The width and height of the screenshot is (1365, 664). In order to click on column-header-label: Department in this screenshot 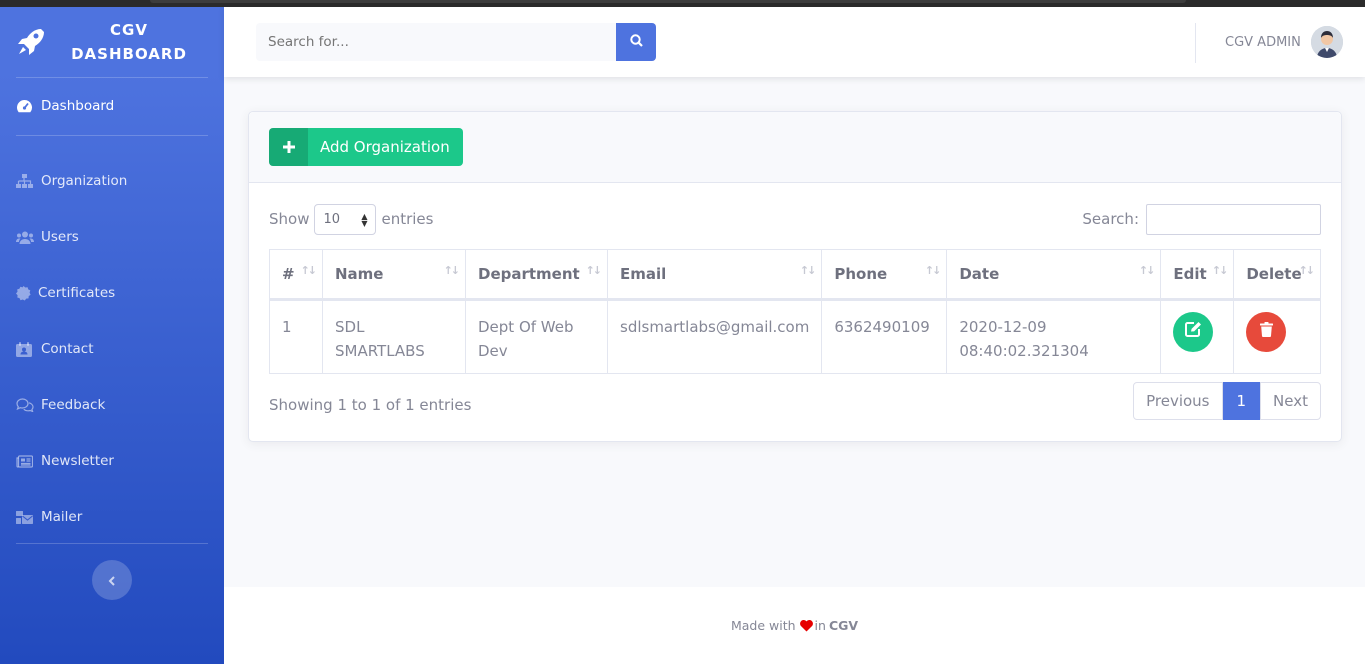, I will do `click(529, 274)`.